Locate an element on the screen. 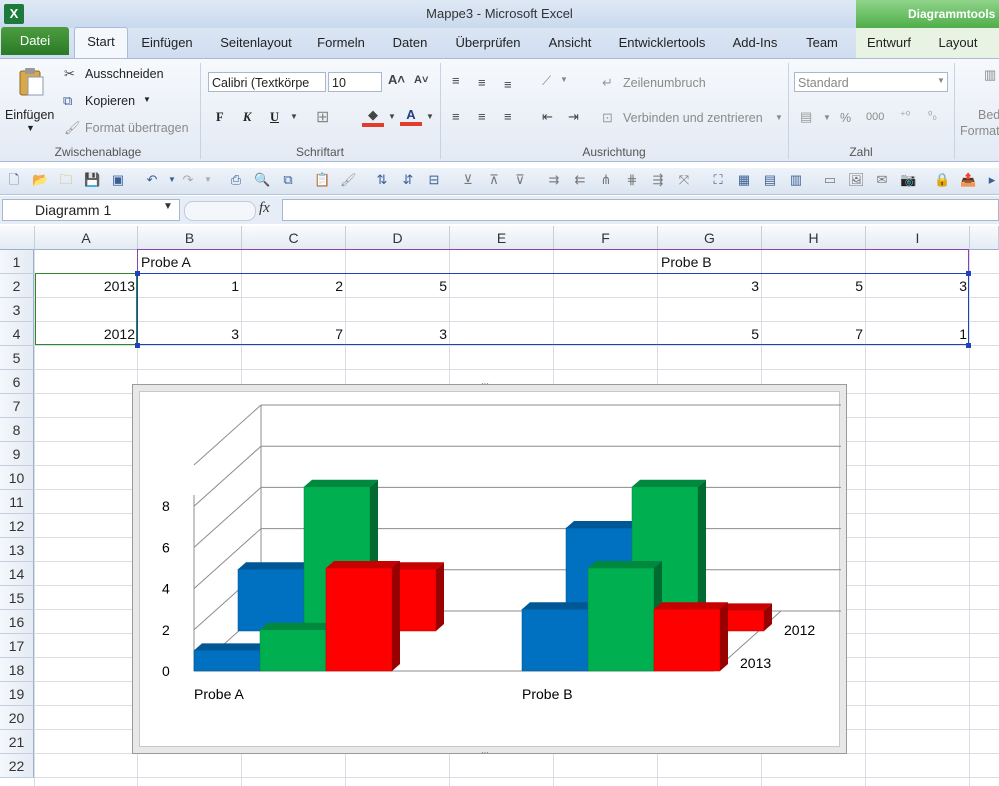  name-box-dropdown-icon: ▼ is located at coordinates (168, 206).